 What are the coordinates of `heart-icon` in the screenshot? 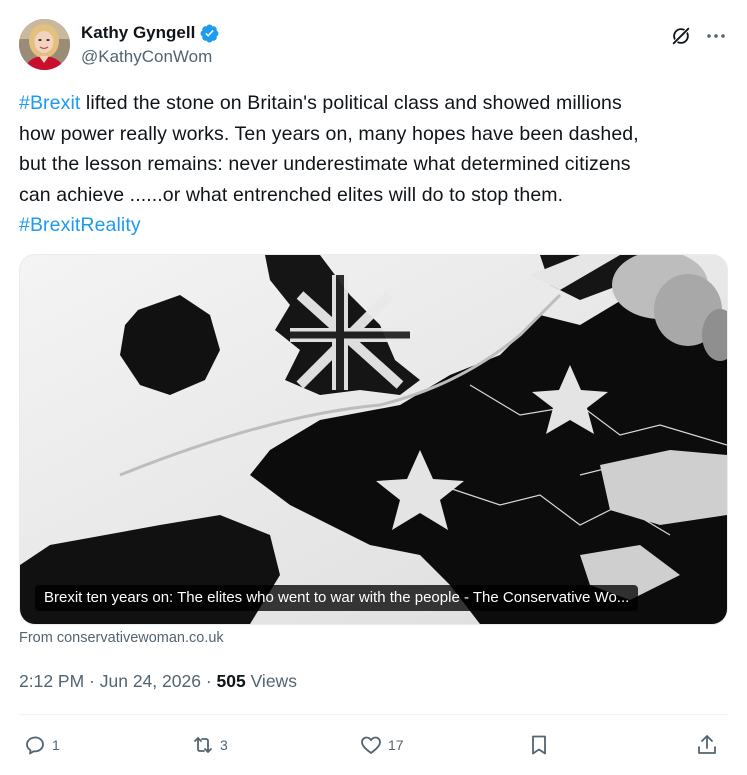 It's located at (371, 745).